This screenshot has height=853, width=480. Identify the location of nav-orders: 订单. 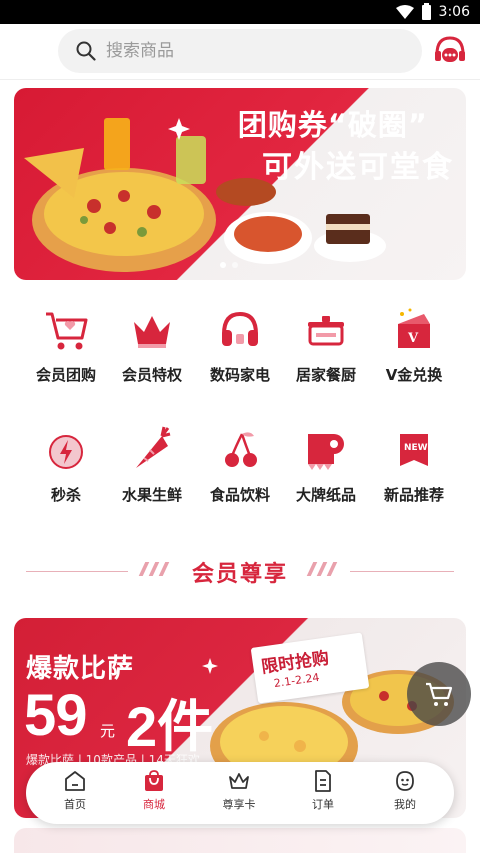
(323, 791).